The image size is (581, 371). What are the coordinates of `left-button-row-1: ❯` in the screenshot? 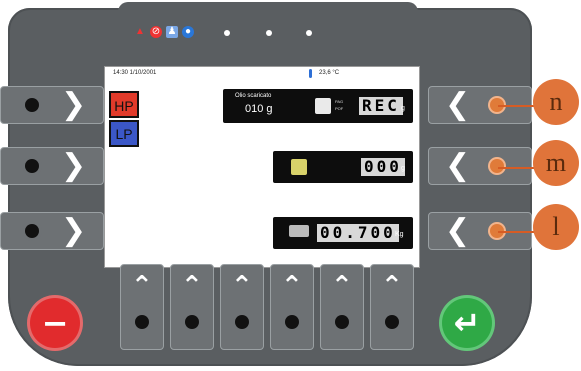 It's located at (52, 105).